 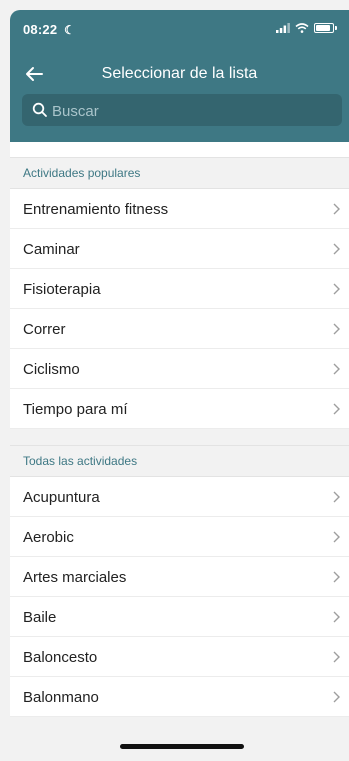 I want to click on status-icons, so click(x=306, y=28).